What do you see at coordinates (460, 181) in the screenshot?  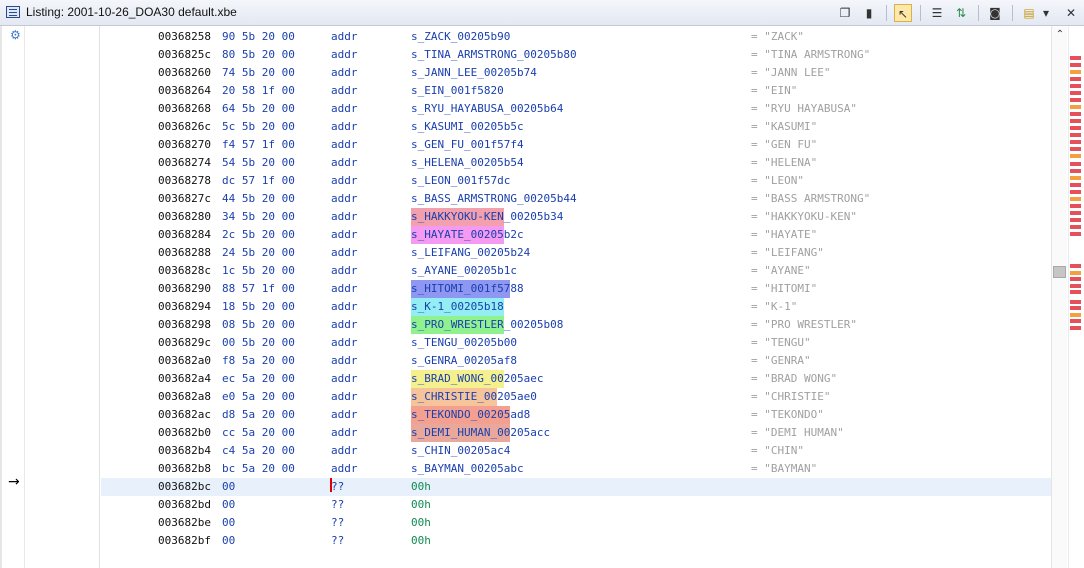 I see `row-operand: s_LEON_001f57dc` at bounding box center [460, 181].